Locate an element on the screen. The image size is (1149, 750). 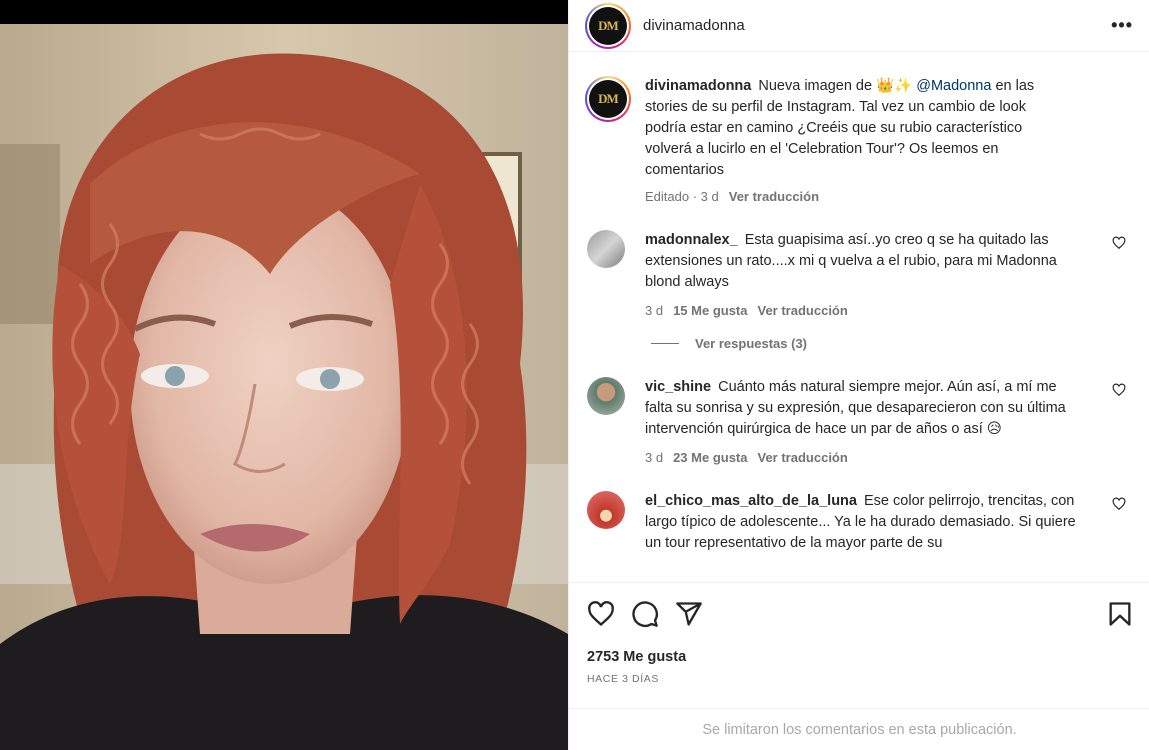
more-options-icon: ••• is located at coordinates (1122, 25).